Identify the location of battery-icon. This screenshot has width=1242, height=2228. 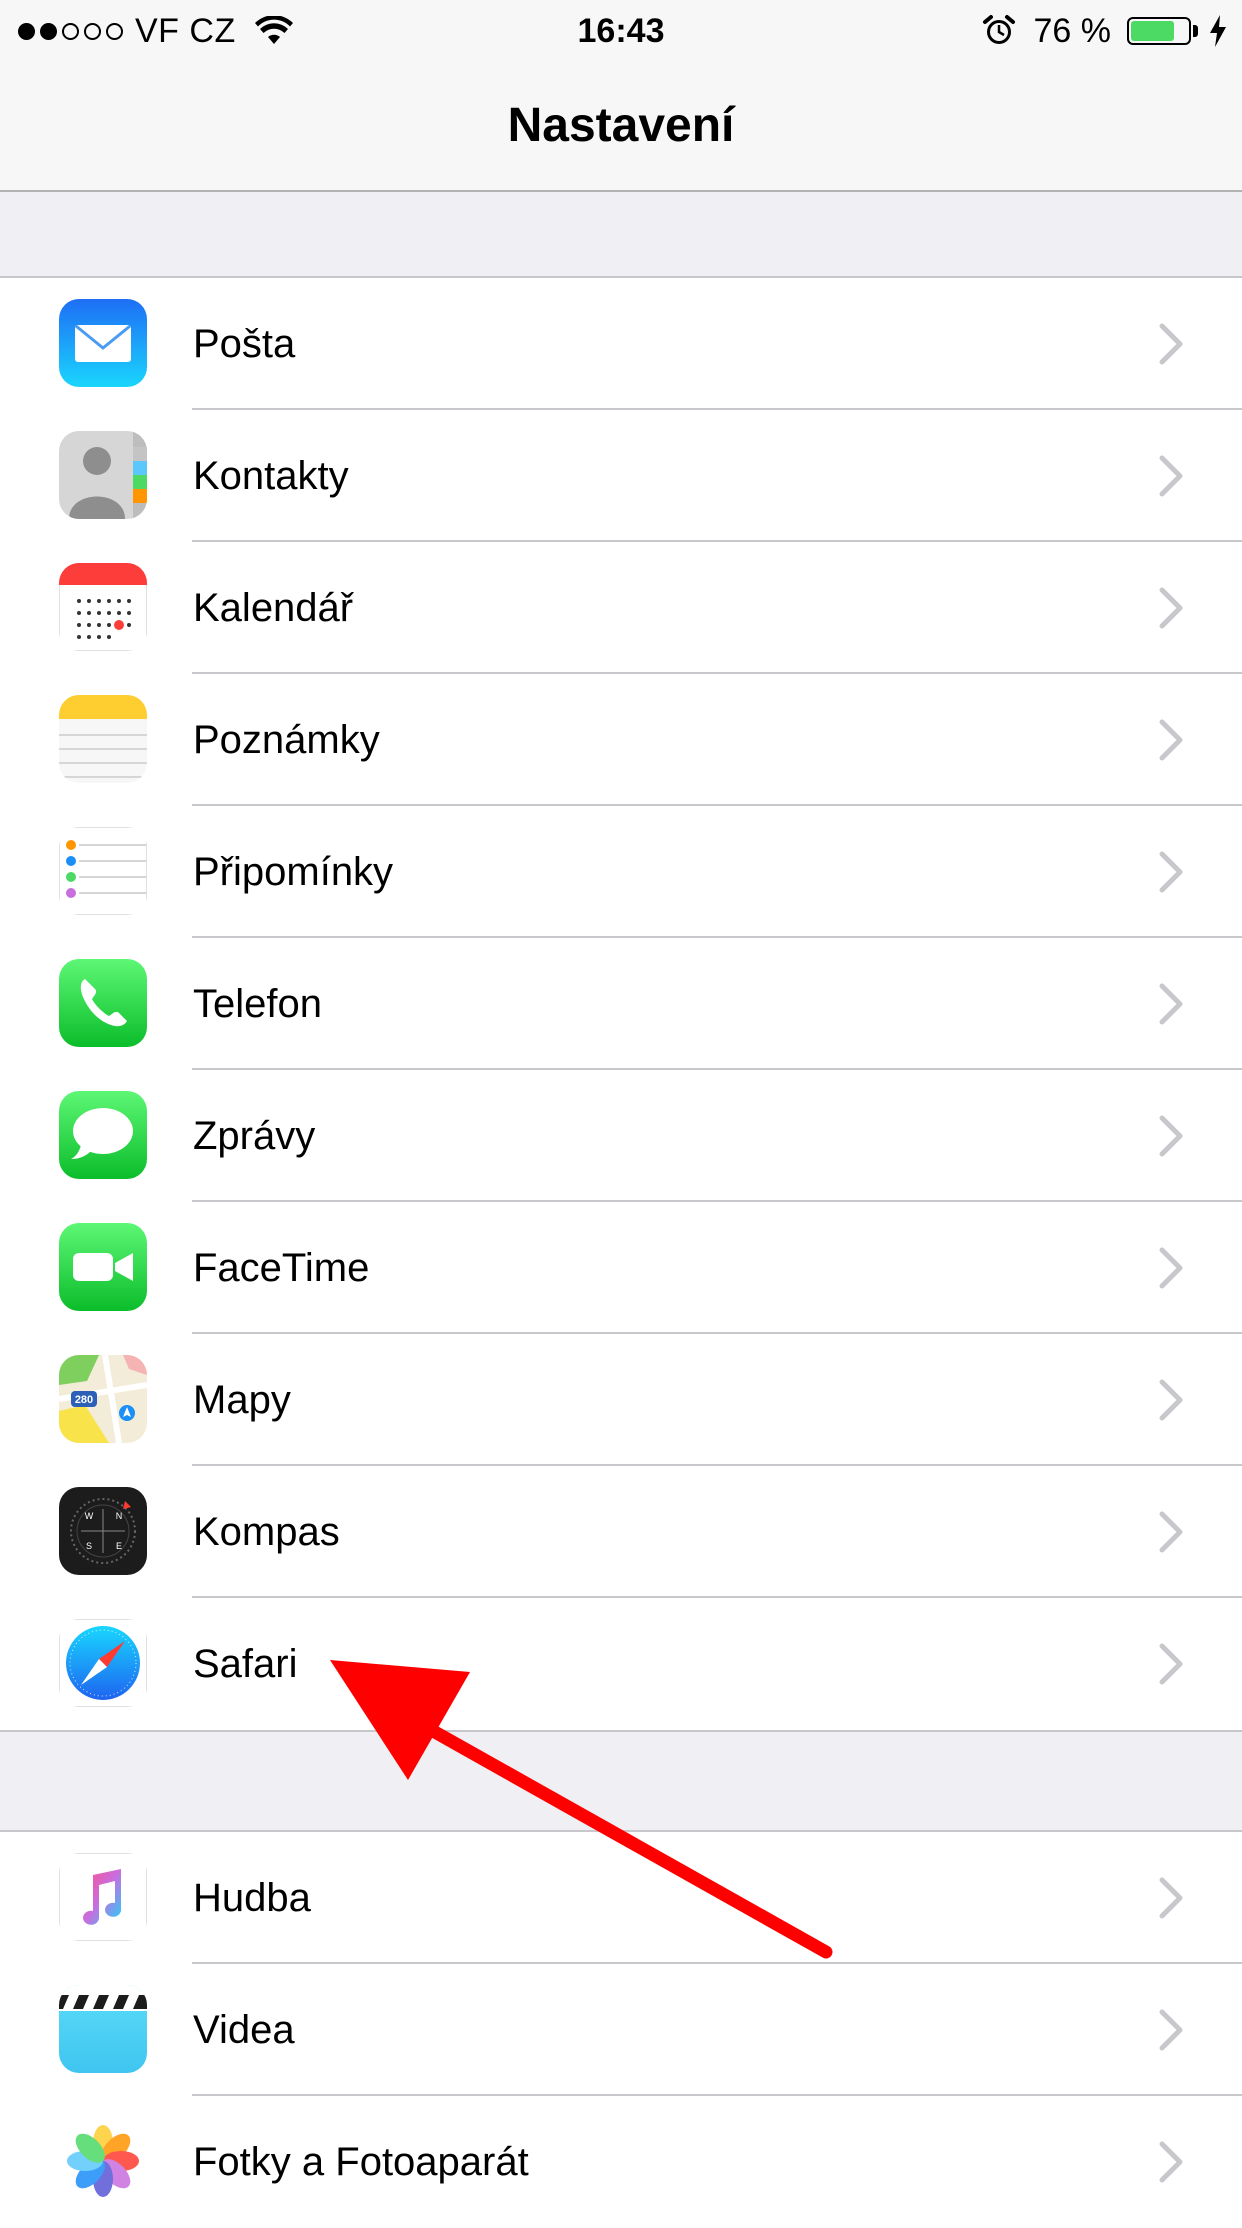
(1159, 31).